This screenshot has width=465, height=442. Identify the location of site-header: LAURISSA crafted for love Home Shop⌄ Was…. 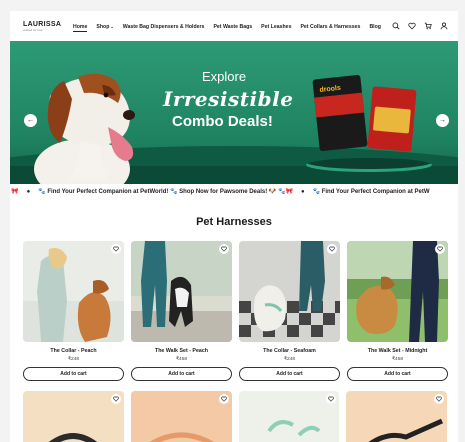
(234, 26).